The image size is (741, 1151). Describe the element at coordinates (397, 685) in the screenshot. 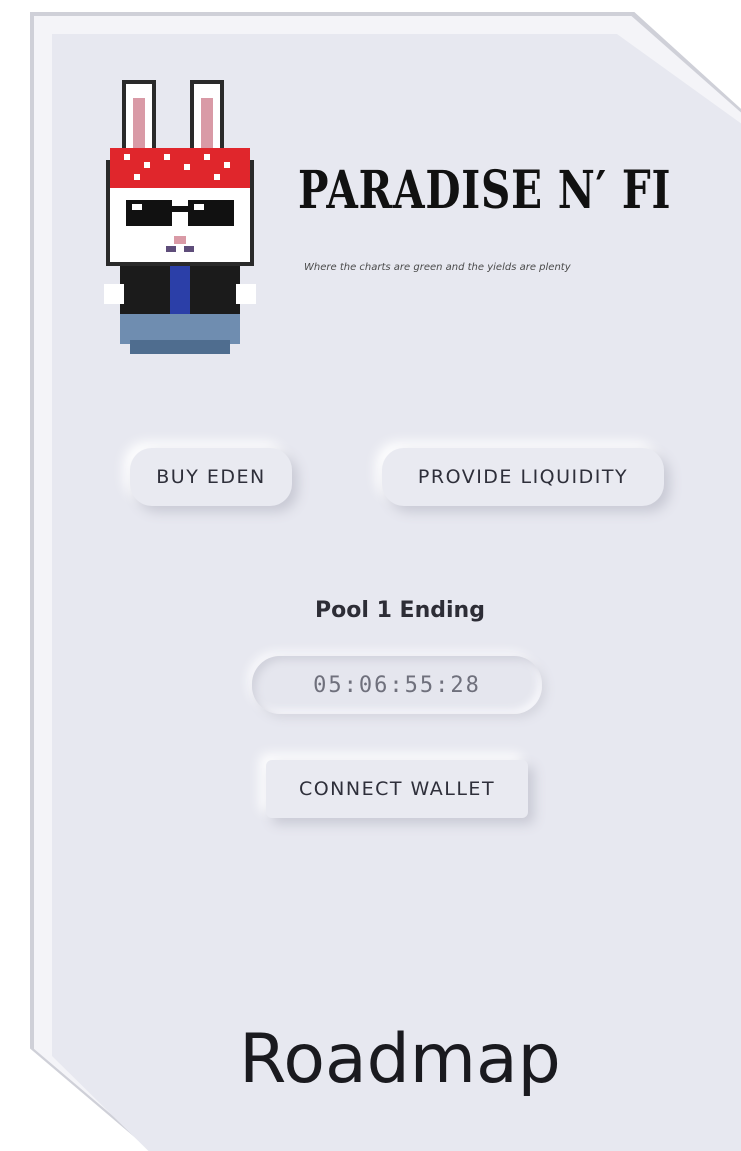

I see `pool-countdown: 05:06:55:28` at that location.